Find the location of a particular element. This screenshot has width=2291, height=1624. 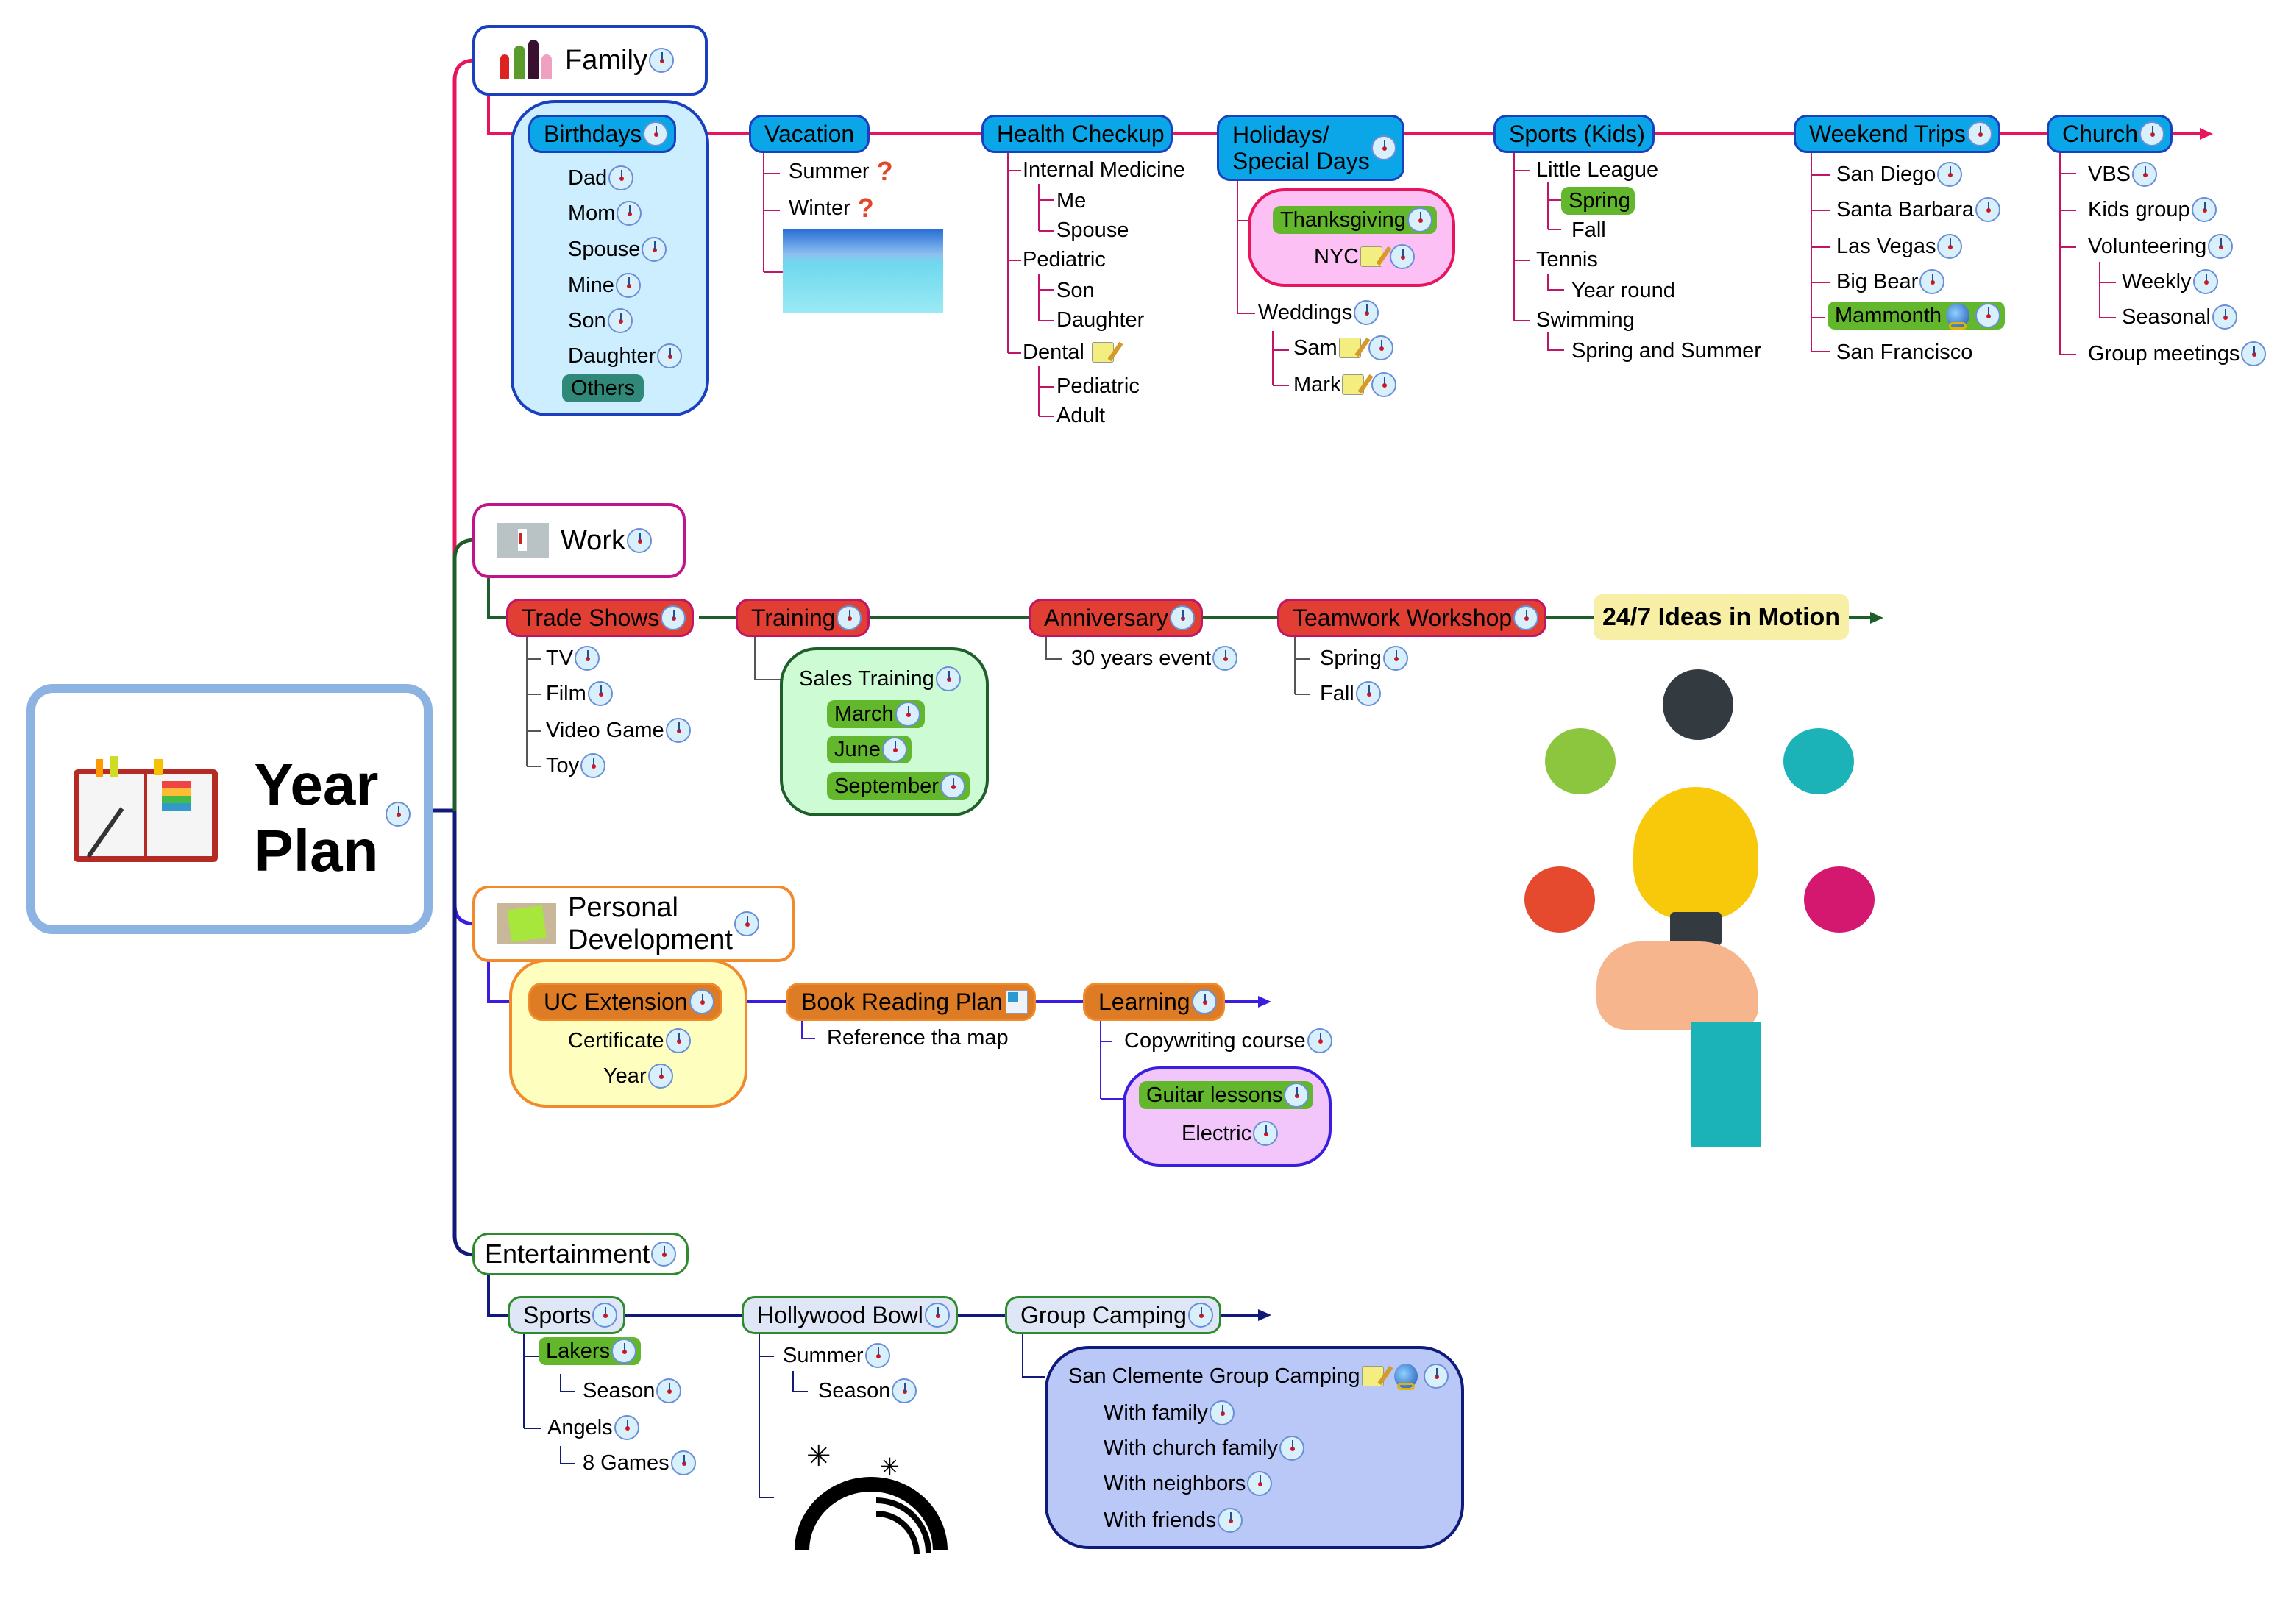

list-item: 8 Games is located at coordinates (639, 1462).